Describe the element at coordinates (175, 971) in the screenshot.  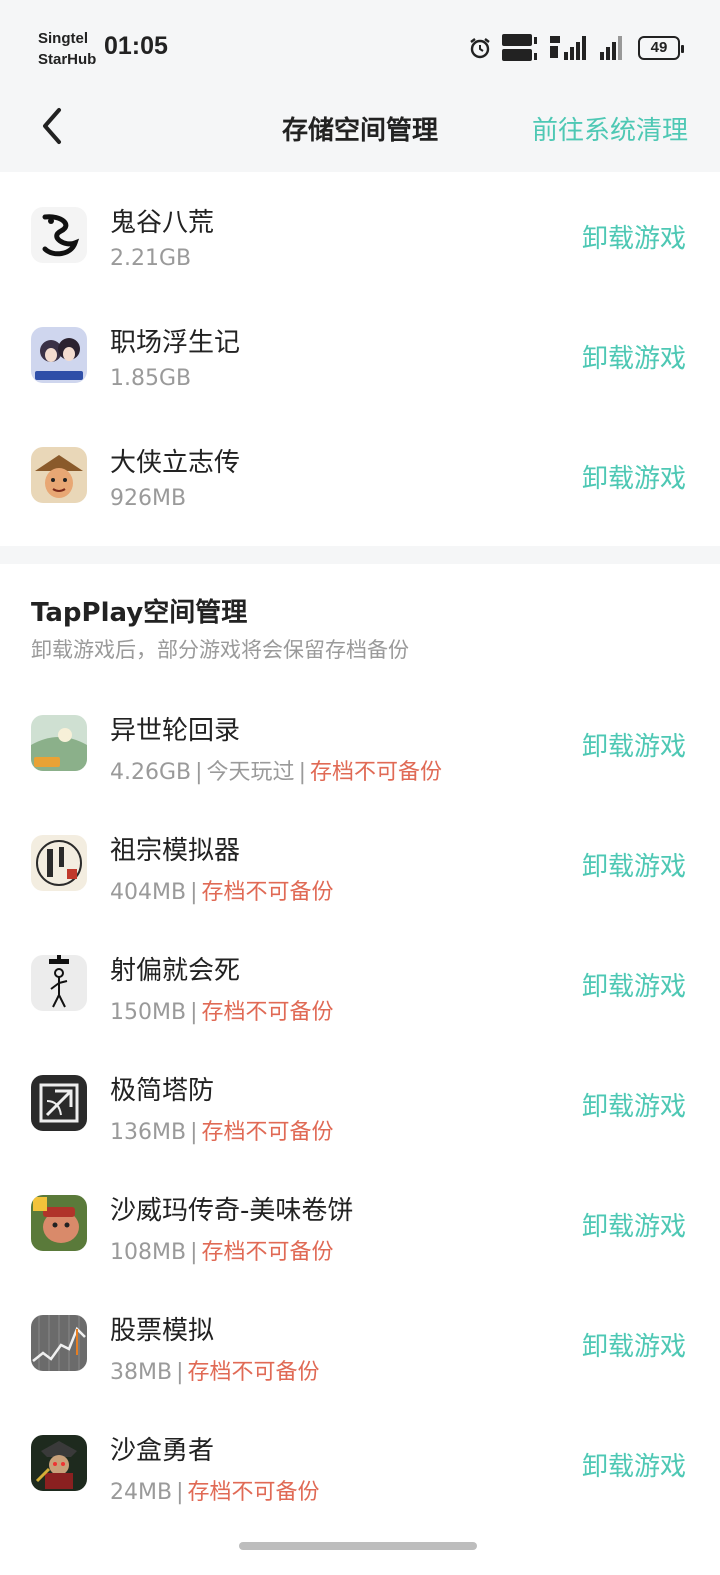
I see `game-name: 射偏就会死` at that location.